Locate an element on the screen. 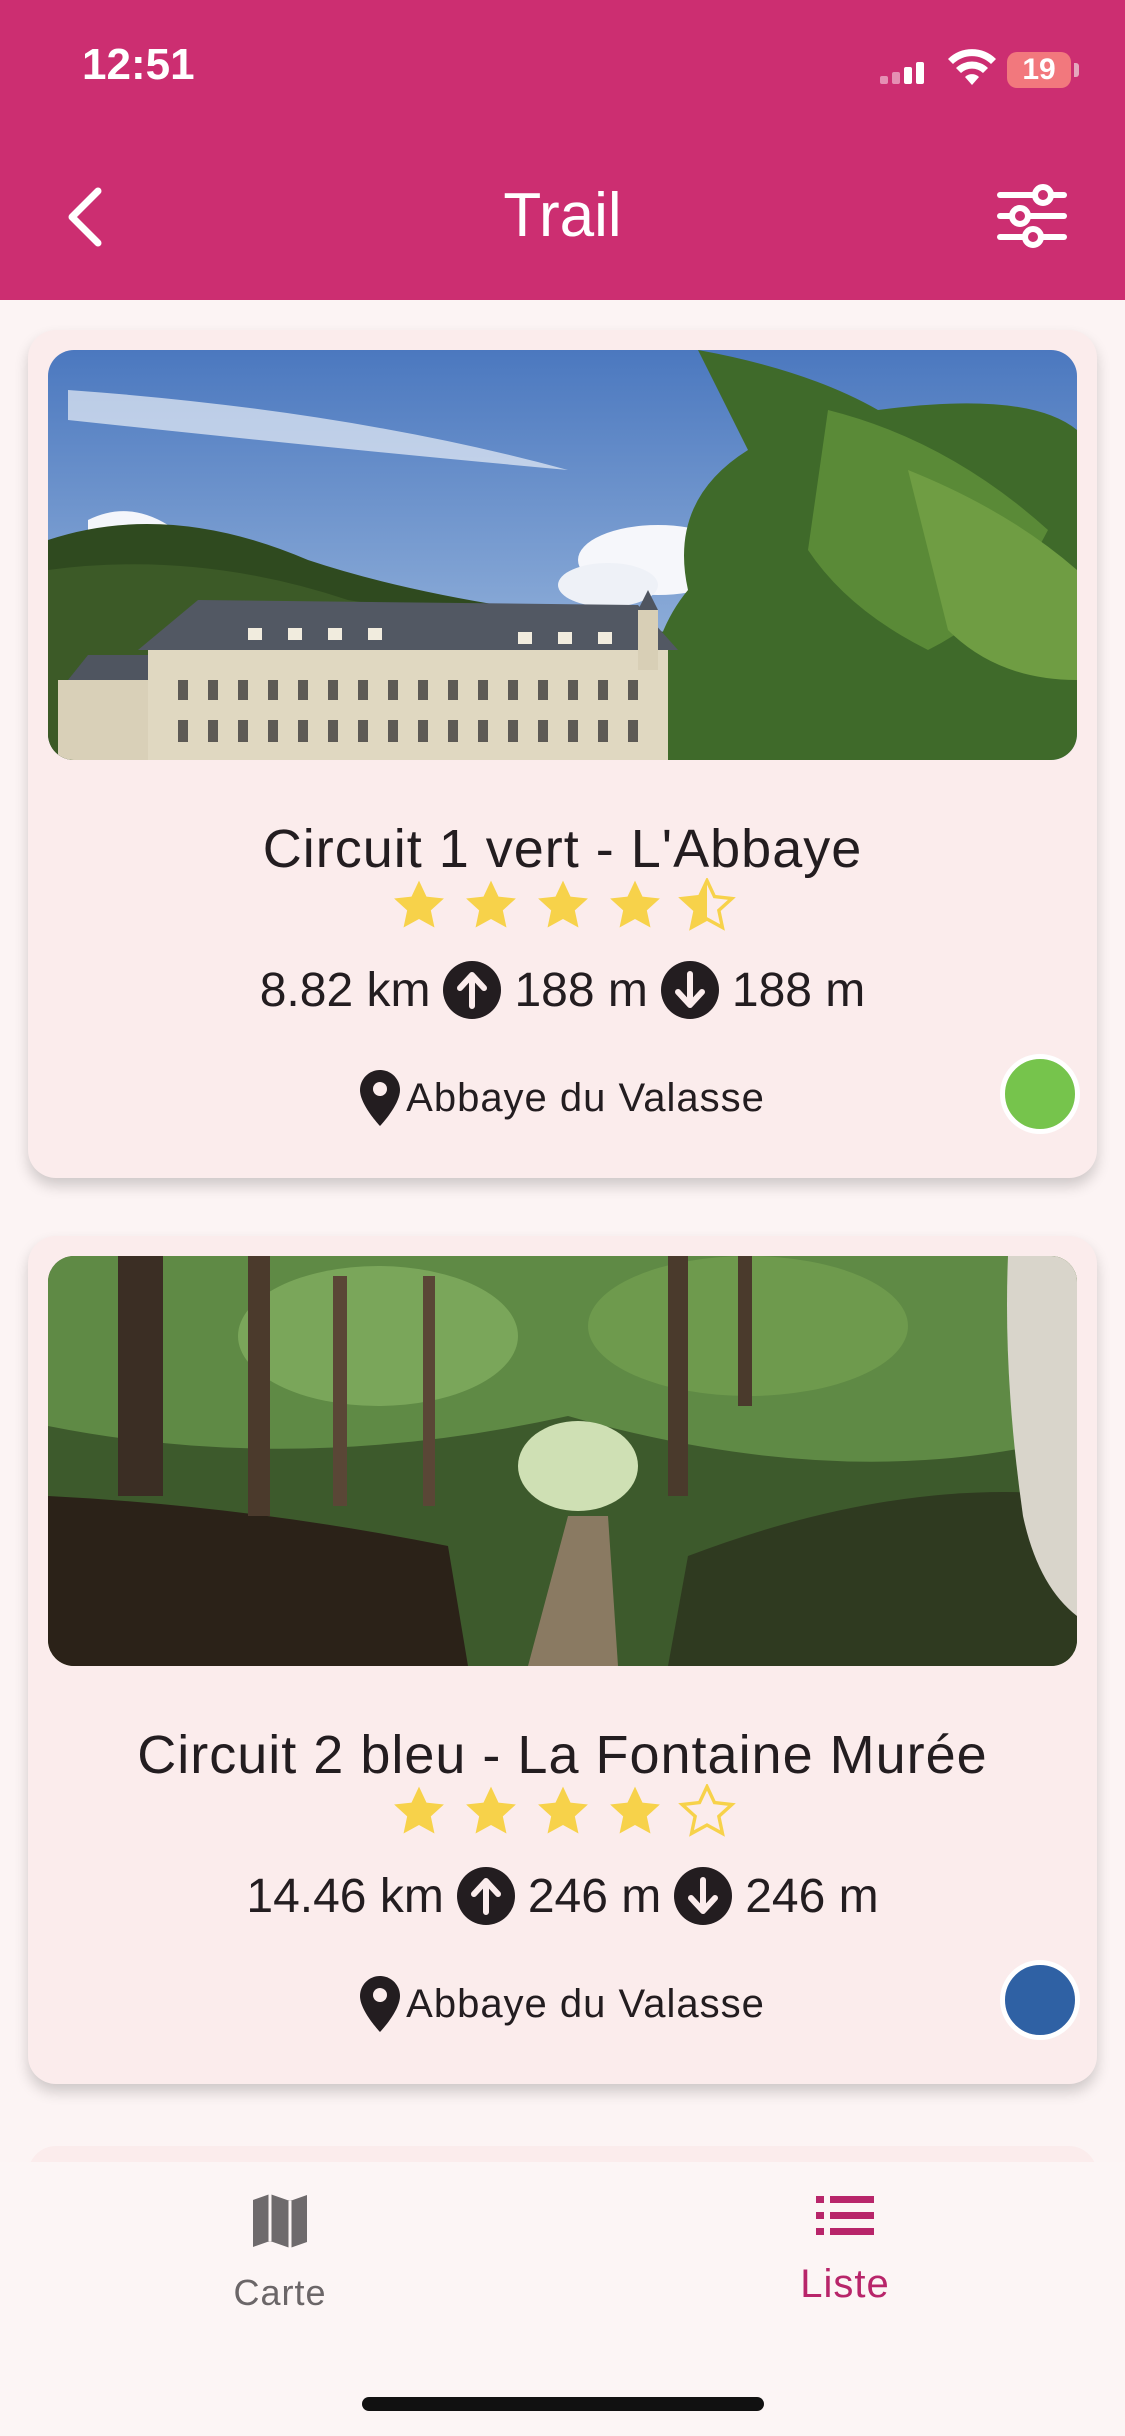  bottom-navigation: Carte Liste is located at coordinates (562, 2299).